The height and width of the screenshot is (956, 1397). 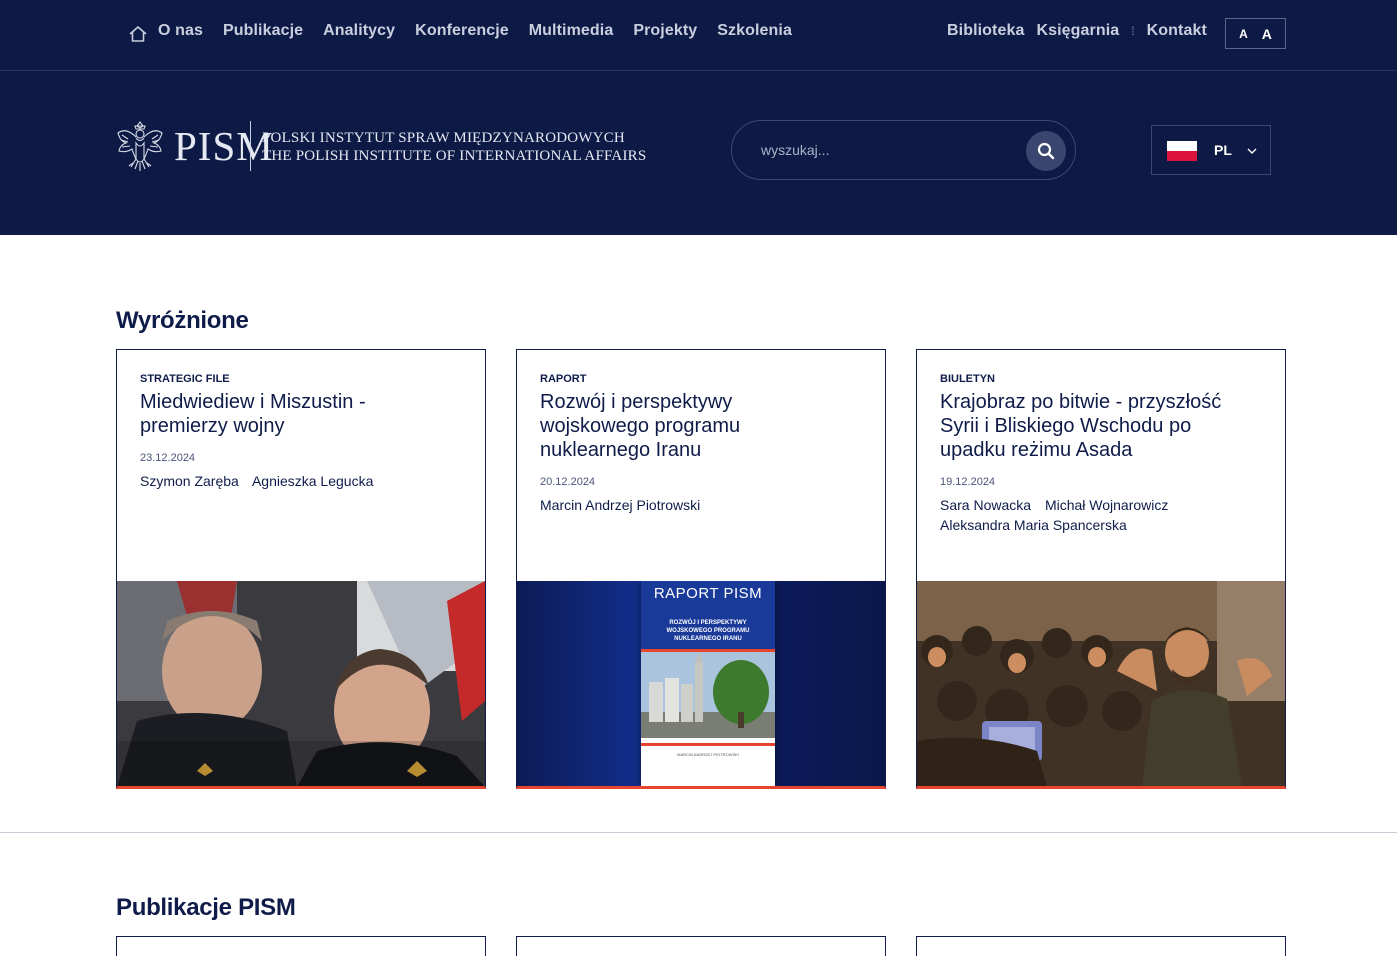 What do you see at coordinates (1252, 151) in the screenshot?
I see `chevron-down-icon` at bounding box center [1252, 151].